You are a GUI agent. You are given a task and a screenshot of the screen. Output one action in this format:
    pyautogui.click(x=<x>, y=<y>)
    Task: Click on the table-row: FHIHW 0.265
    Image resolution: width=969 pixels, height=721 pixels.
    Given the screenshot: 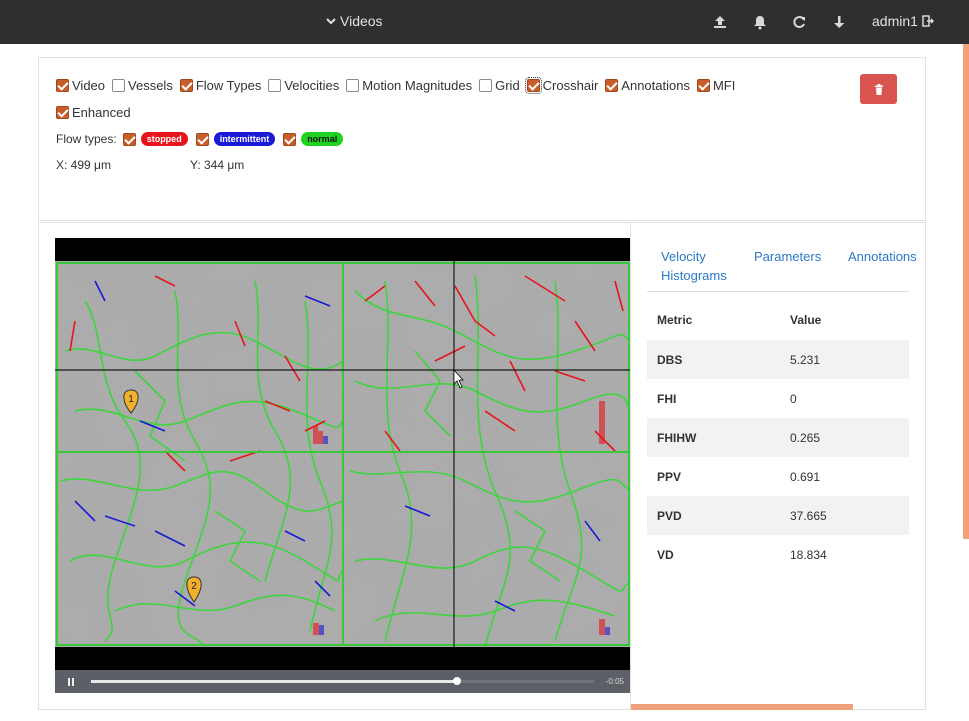 What is the action you would take?
    pyautogui.click(x=778, y=437)
    